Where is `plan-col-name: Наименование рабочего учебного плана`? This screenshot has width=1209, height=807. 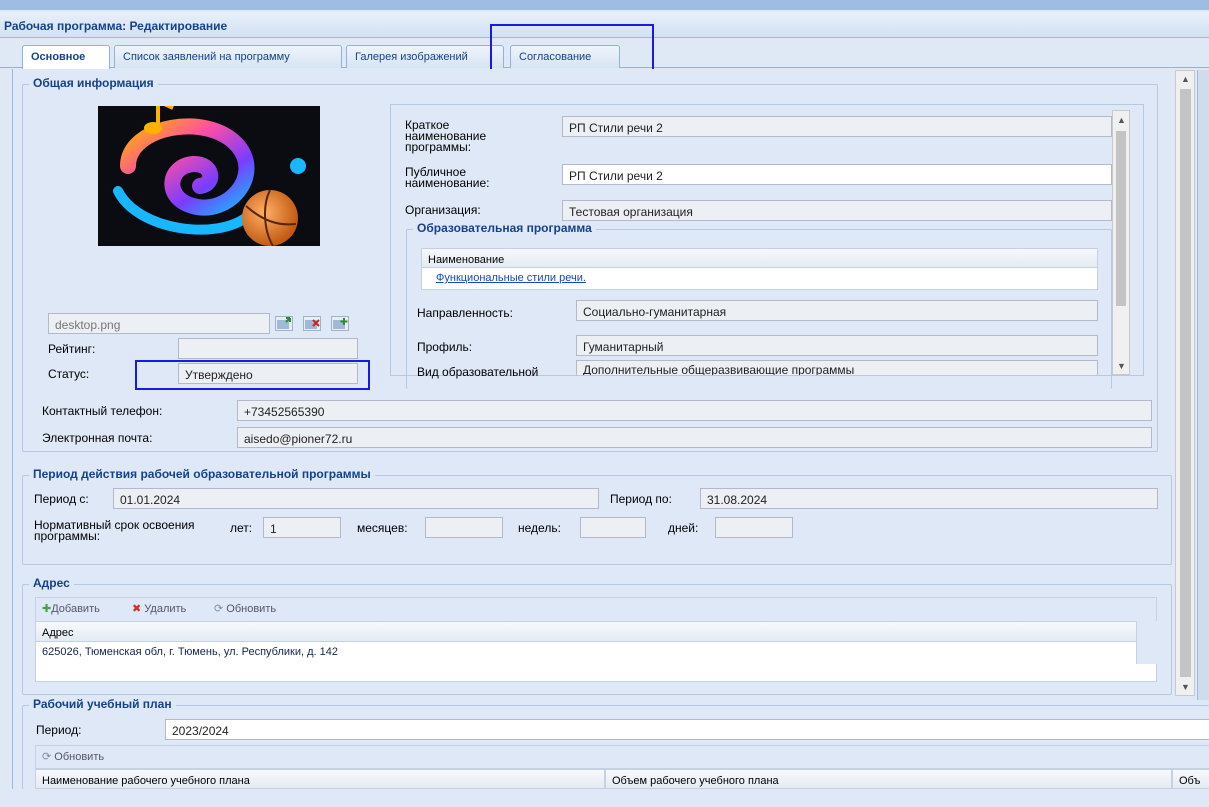 plan-col-name: Наименование рабочего учебного плана is located at coordinates (320, 779).